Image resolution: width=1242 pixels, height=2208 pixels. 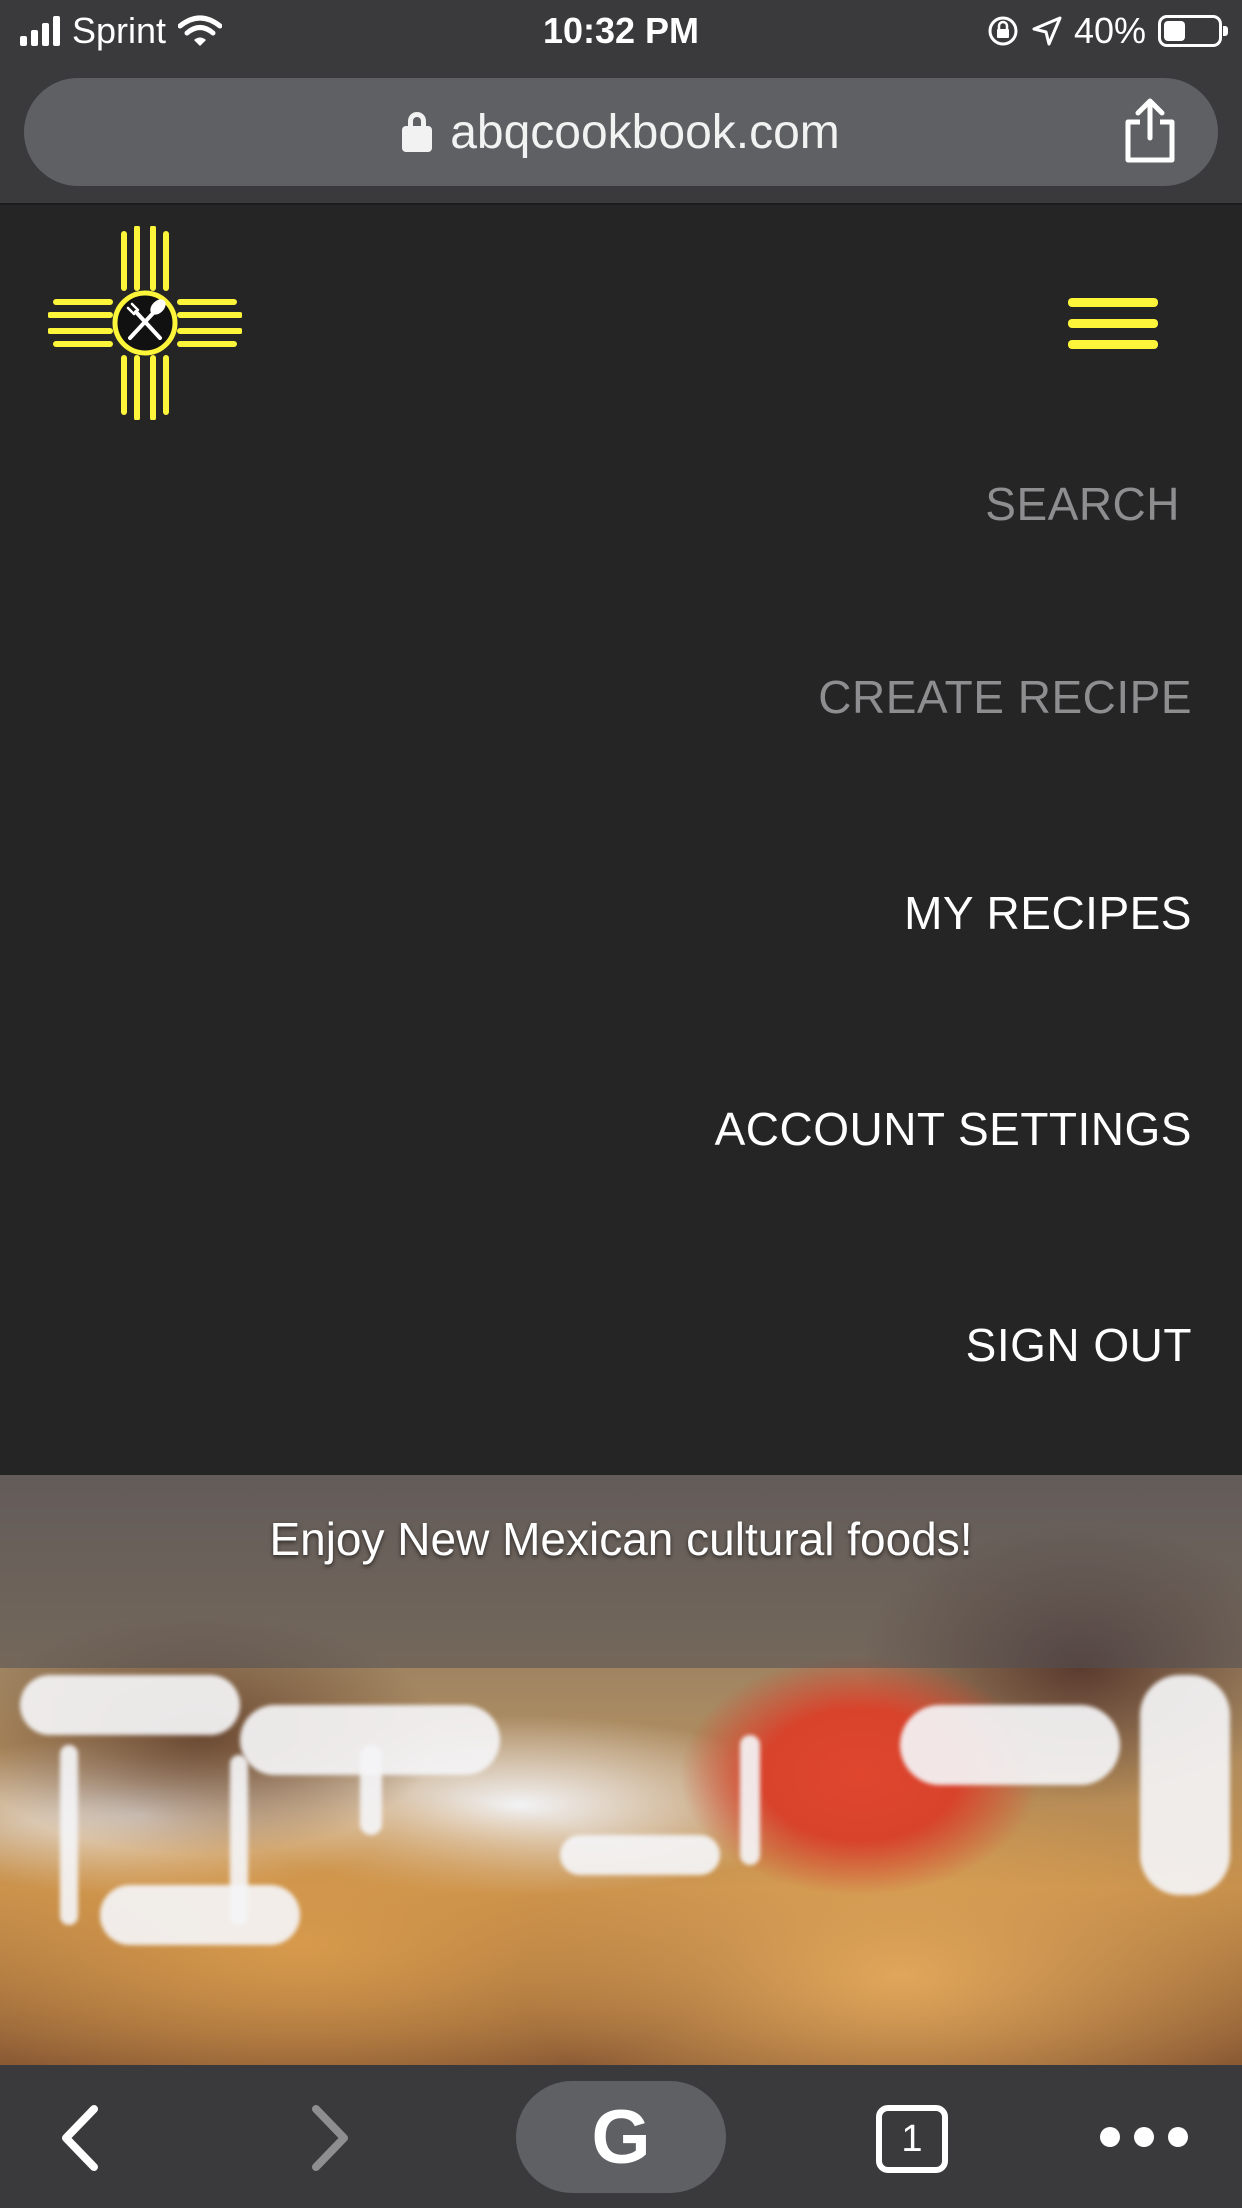 What do you see at coordinates (330, 2138) in the screenshot?
I see `forward-arrow-icon` at bounding box center [330, 2138].